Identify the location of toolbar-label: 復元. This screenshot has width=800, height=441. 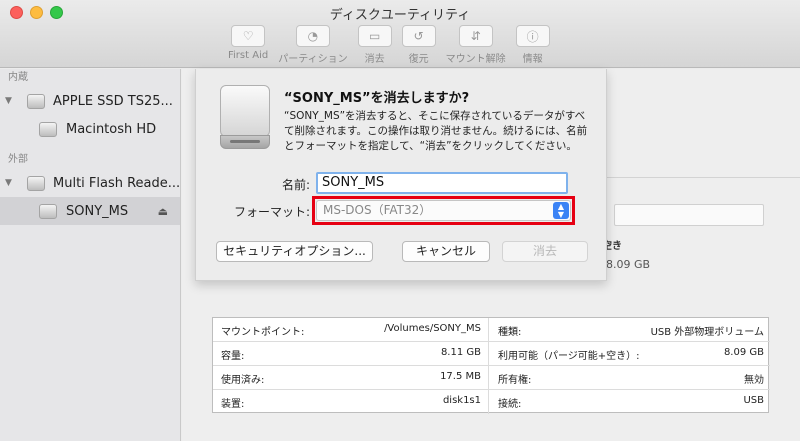
(418, 59).